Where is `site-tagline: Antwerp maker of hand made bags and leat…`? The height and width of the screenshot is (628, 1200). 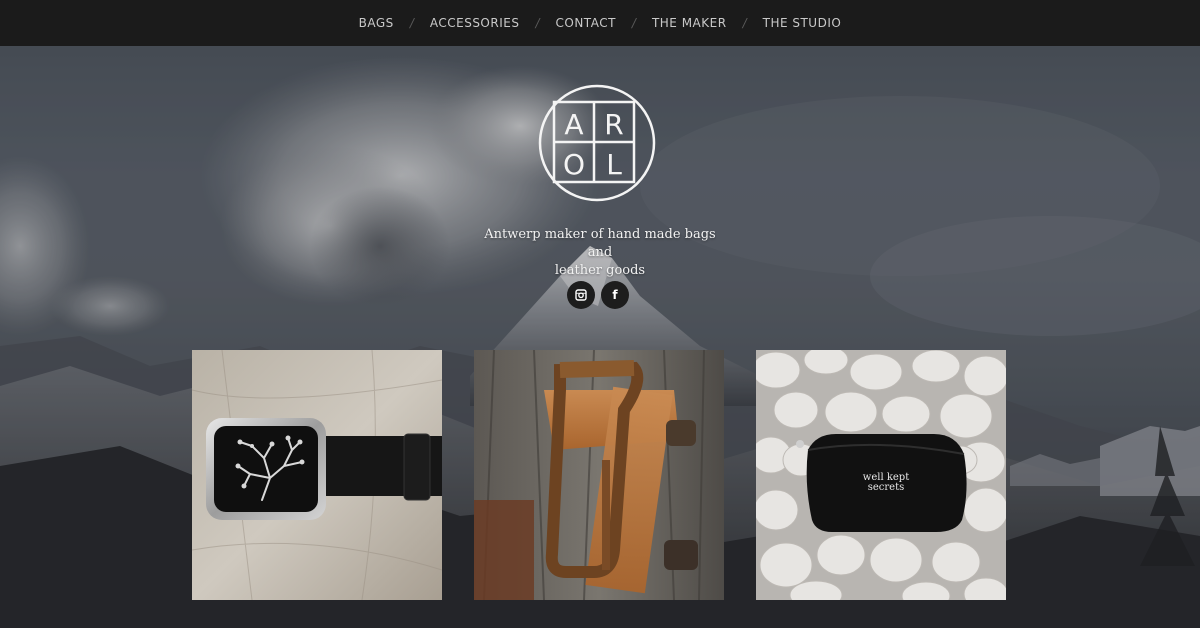 site-tagline: Antwerp maker of hand made bags and leat… is located at coordinates (600, 253).